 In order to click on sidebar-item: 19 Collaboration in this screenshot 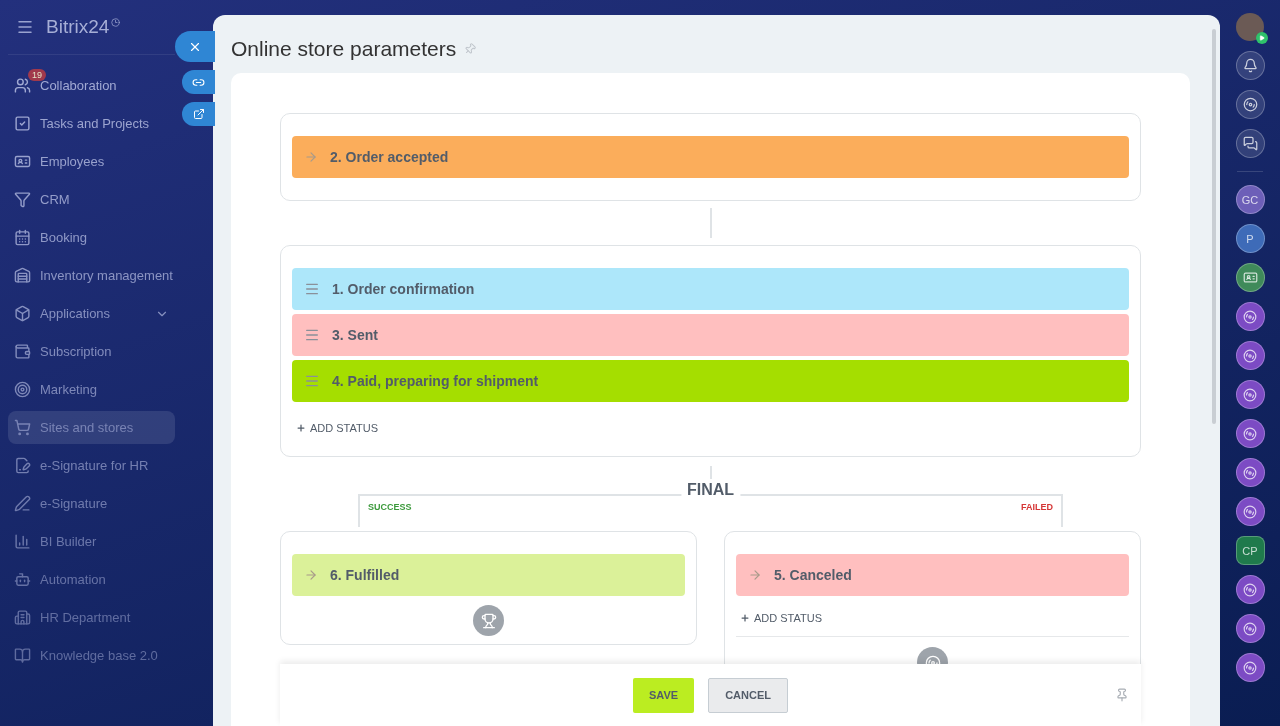, I will do `click(91, 85)`.